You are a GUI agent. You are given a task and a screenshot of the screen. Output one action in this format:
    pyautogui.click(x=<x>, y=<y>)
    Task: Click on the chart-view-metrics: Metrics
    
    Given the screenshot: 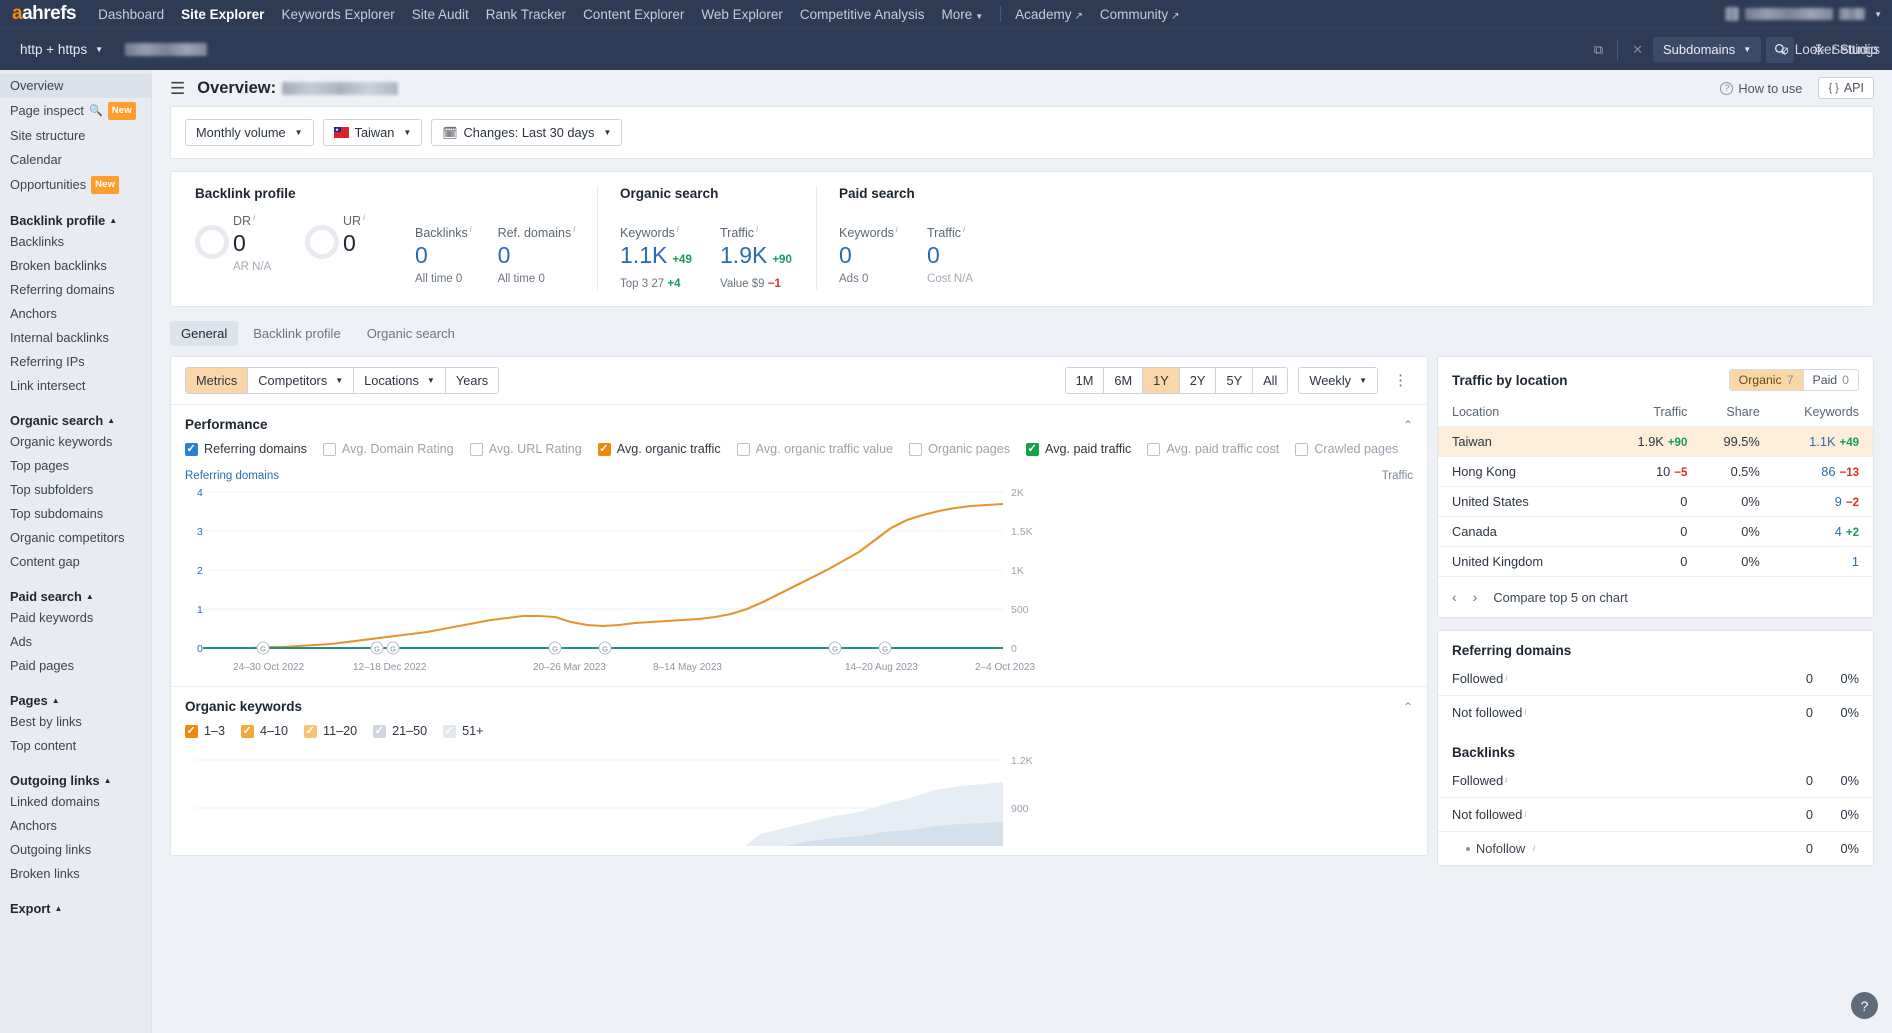 What is the action you would take?
    pyautogui.click(x=217, y=381)
    